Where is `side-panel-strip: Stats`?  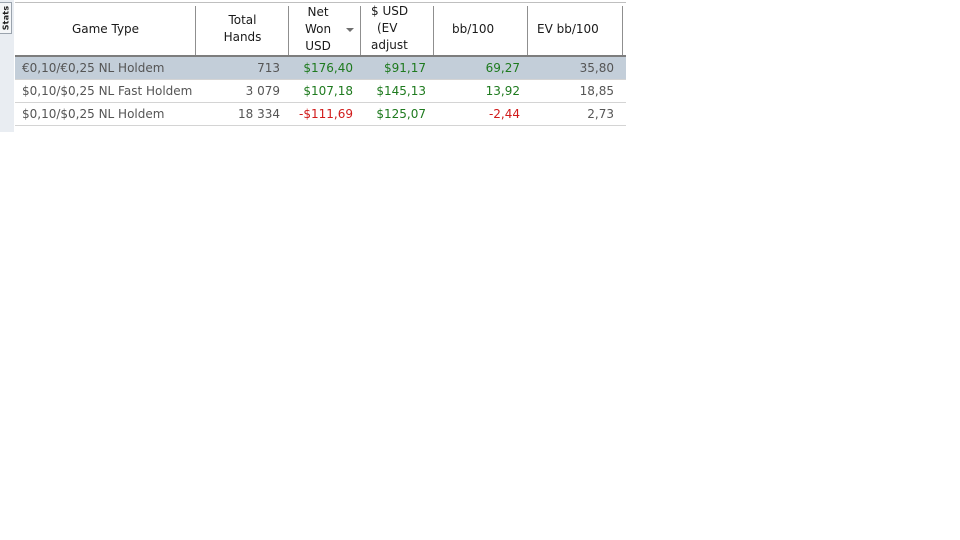
side-panel-strip: Stats is located at coordinates (7, 66).